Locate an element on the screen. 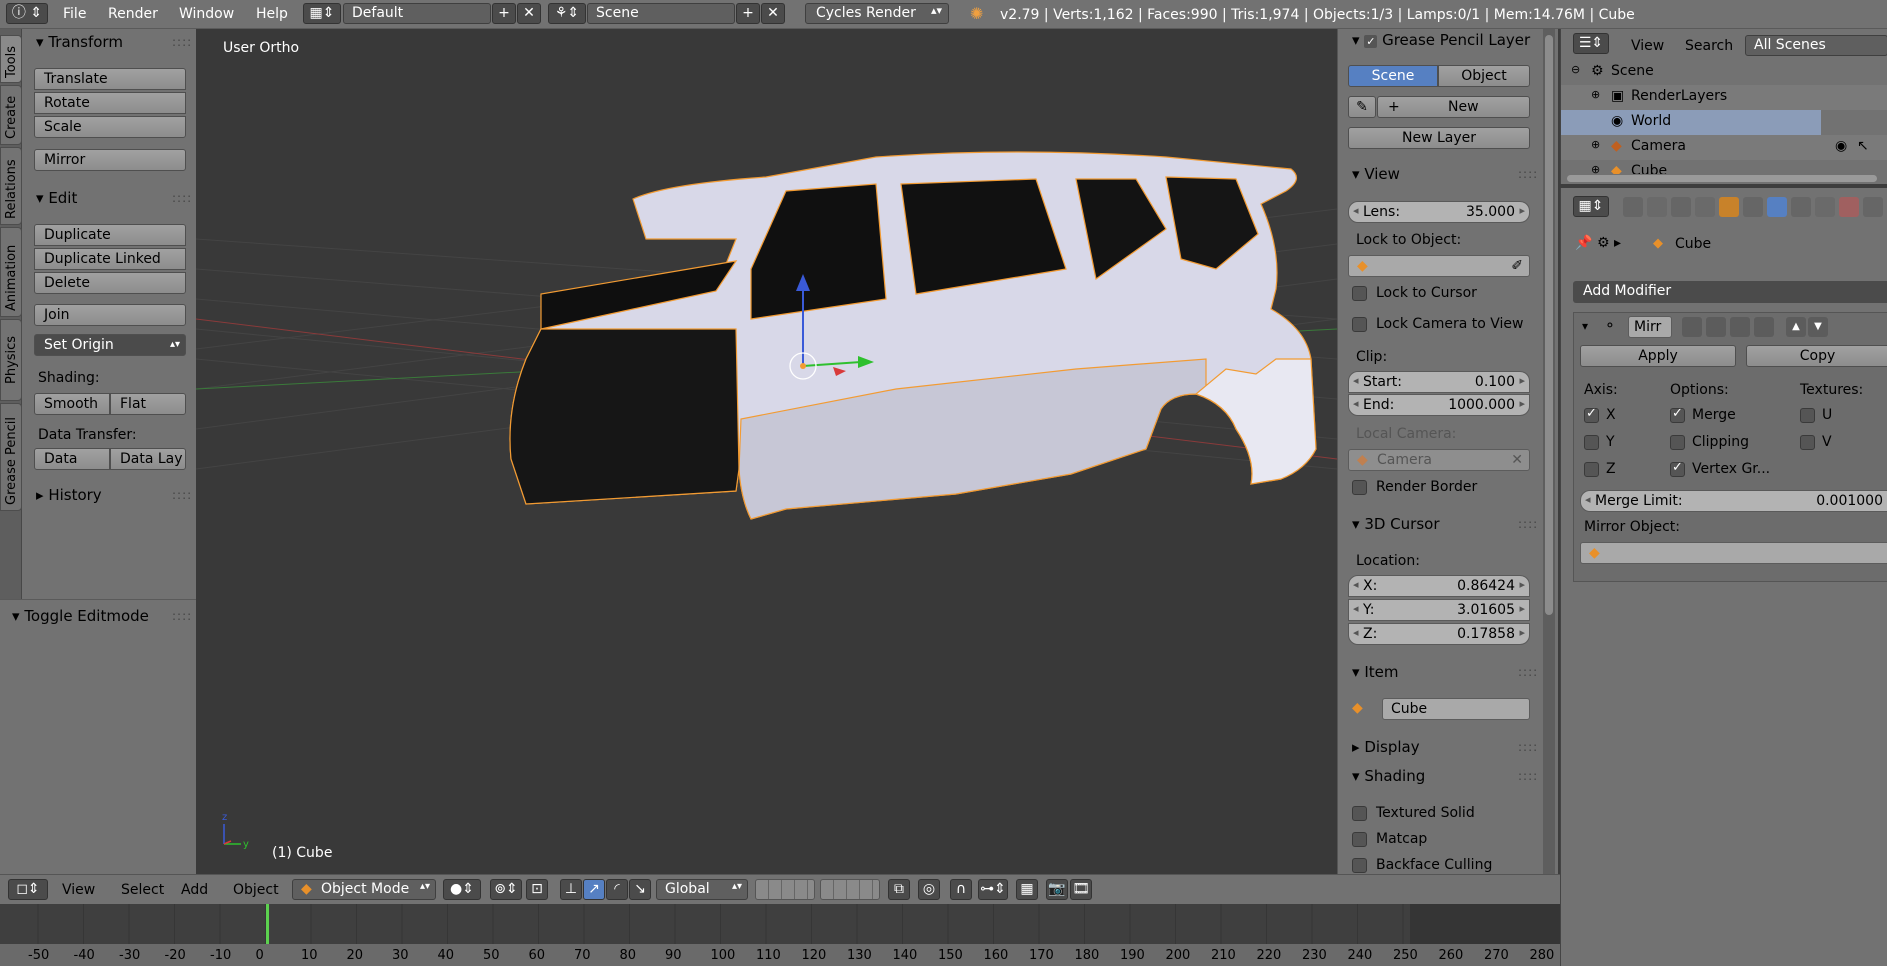 This screenshot has height=966, width=1887. scene-tab-icon is located at coordinates (1681, 207).